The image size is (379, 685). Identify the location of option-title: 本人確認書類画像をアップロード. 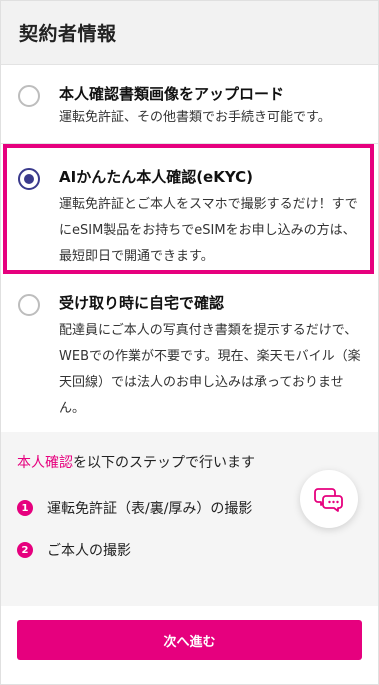
(172, 94).